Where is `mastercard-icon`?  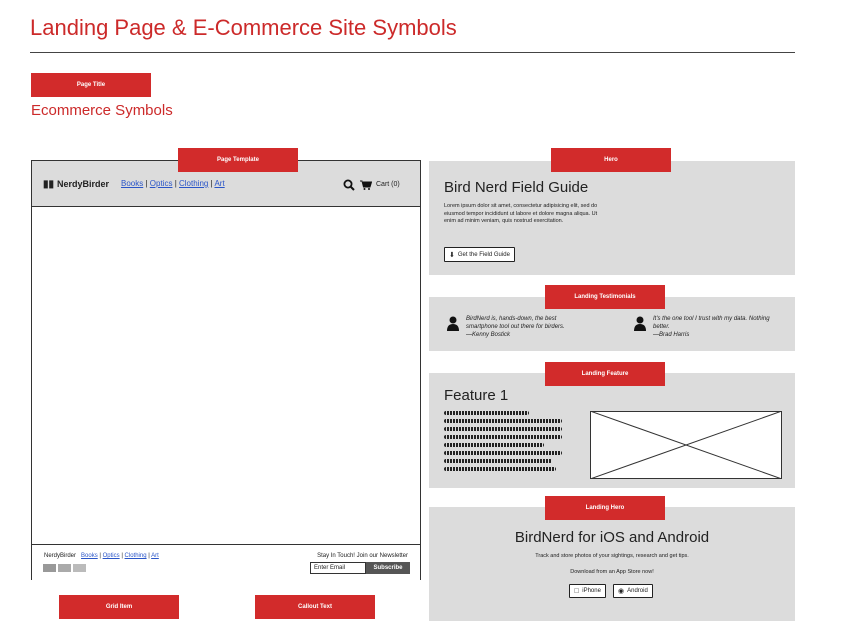 mastercard-icon is located at coordinates (64, 568).